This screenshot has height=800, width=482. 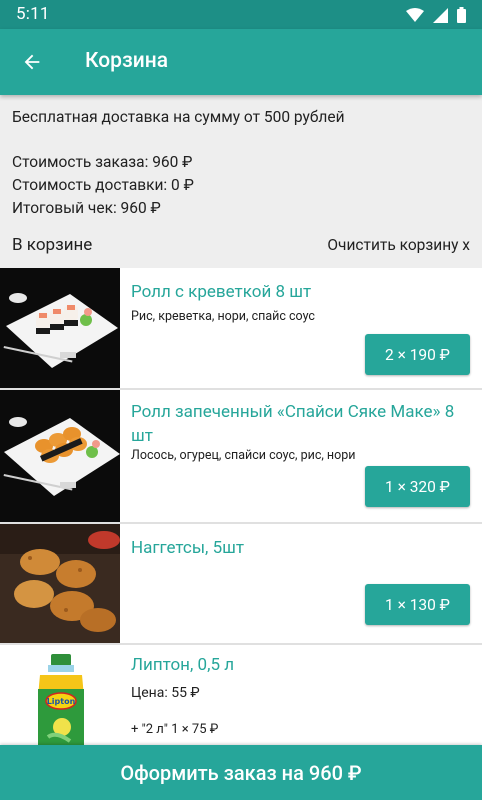 I want to click on item-name: Ролл запеченный «Спайси Сяке Маке» 8 шт, so click(x=294, y=424).